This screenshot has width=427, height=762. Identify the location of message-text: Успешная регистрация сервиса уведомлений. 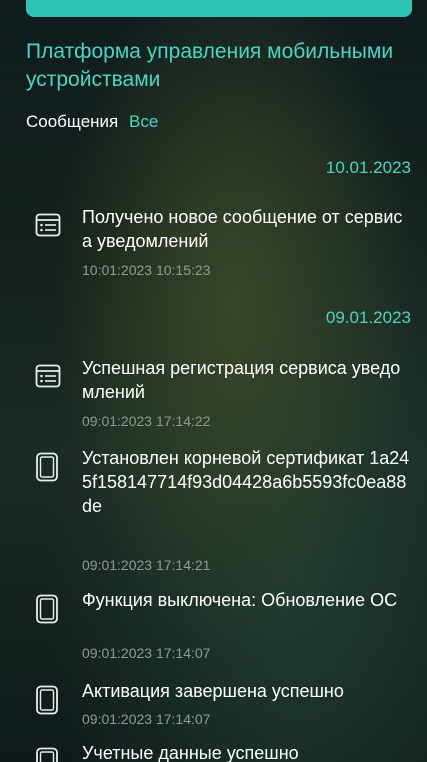
(241, 380).